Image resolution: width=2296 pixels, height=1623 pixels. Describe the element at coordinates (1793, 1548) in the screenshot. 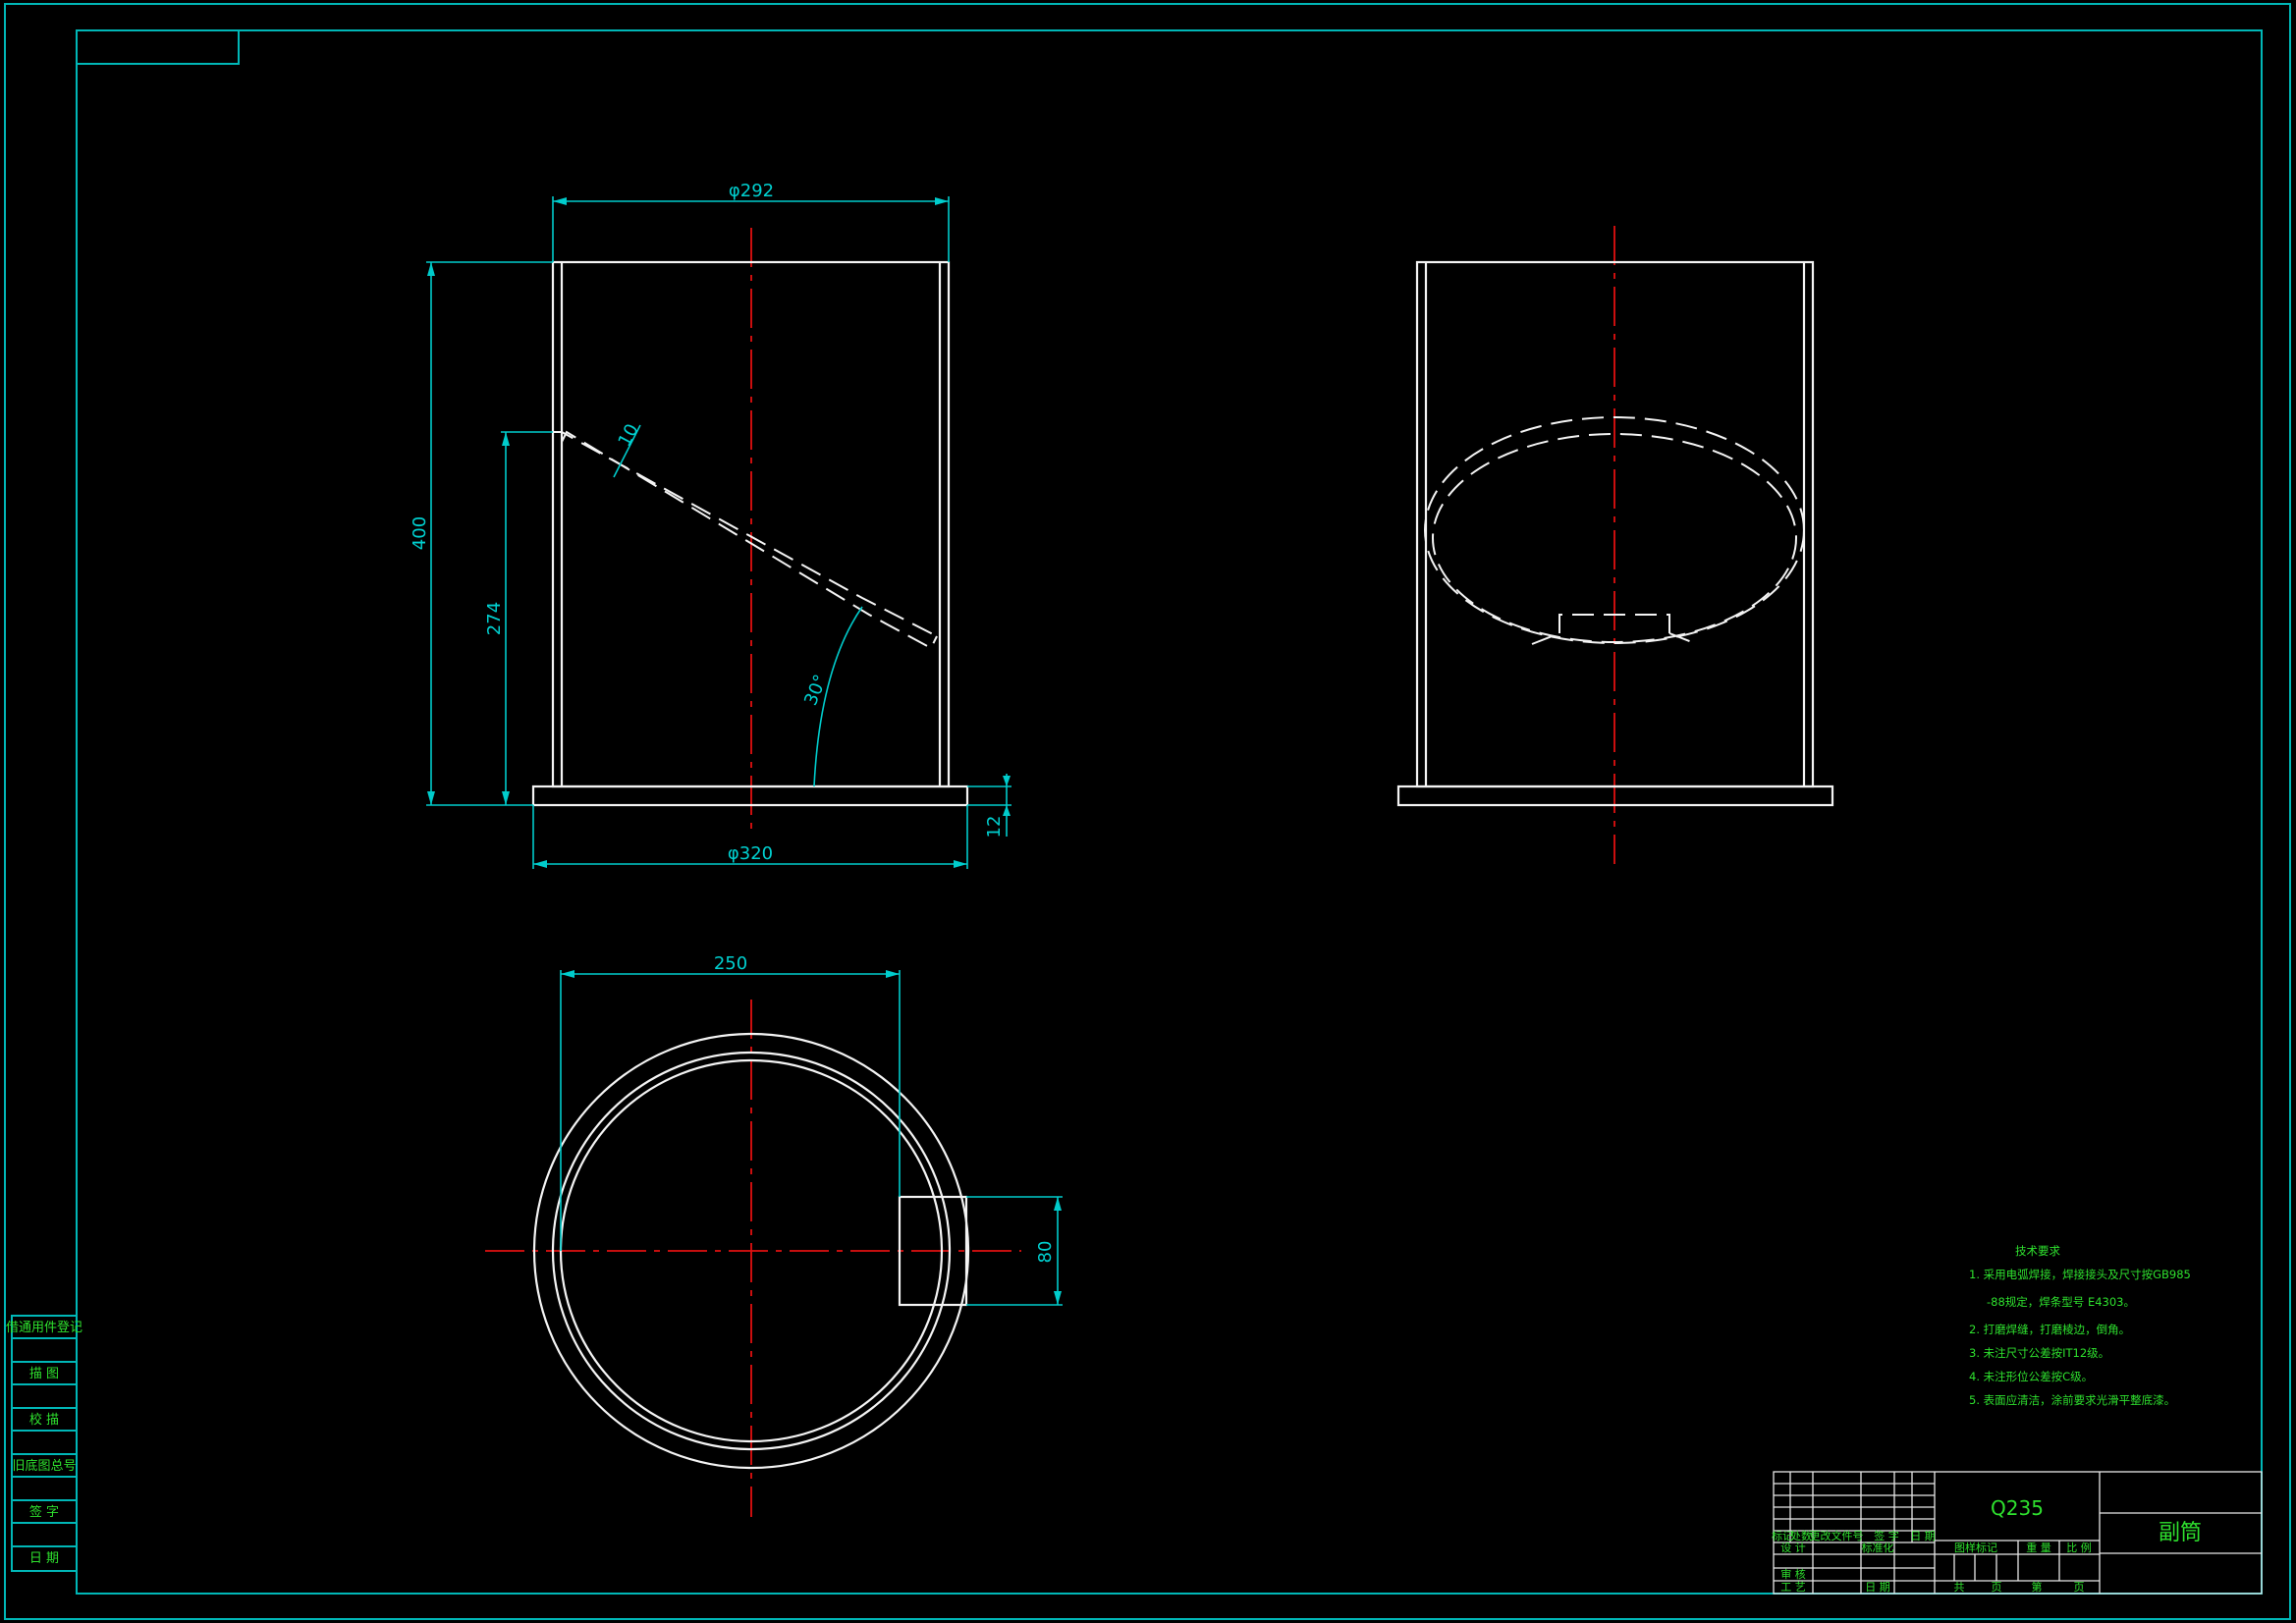

I see `tb-design: 设 计` at that location.